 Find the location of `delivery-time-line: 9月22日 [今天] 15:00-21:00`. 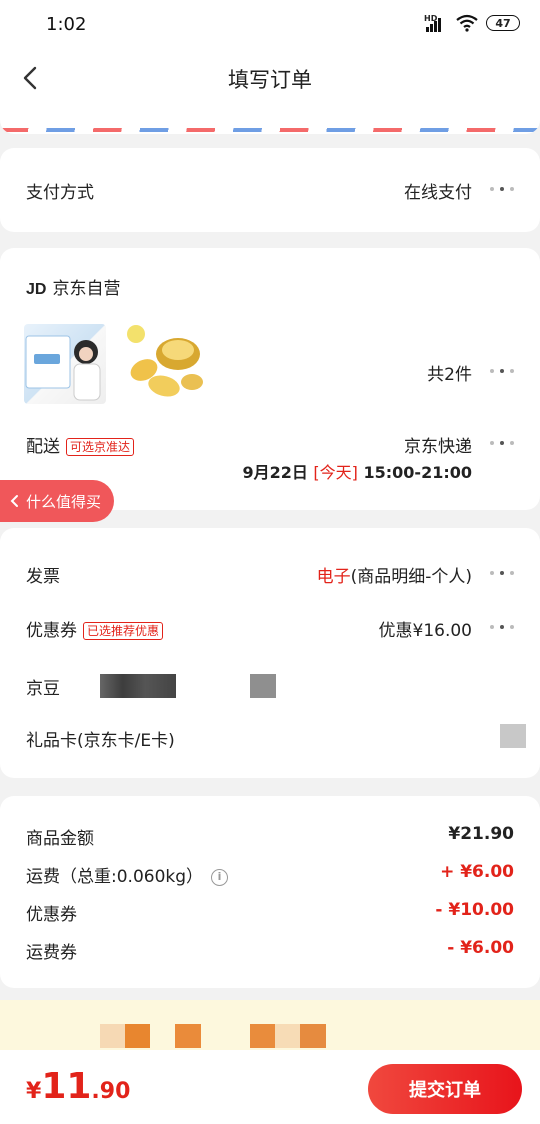

delivery-time-line: 9月22日 [今天] 15:00-21:00 is located at coordinates (357, 471).